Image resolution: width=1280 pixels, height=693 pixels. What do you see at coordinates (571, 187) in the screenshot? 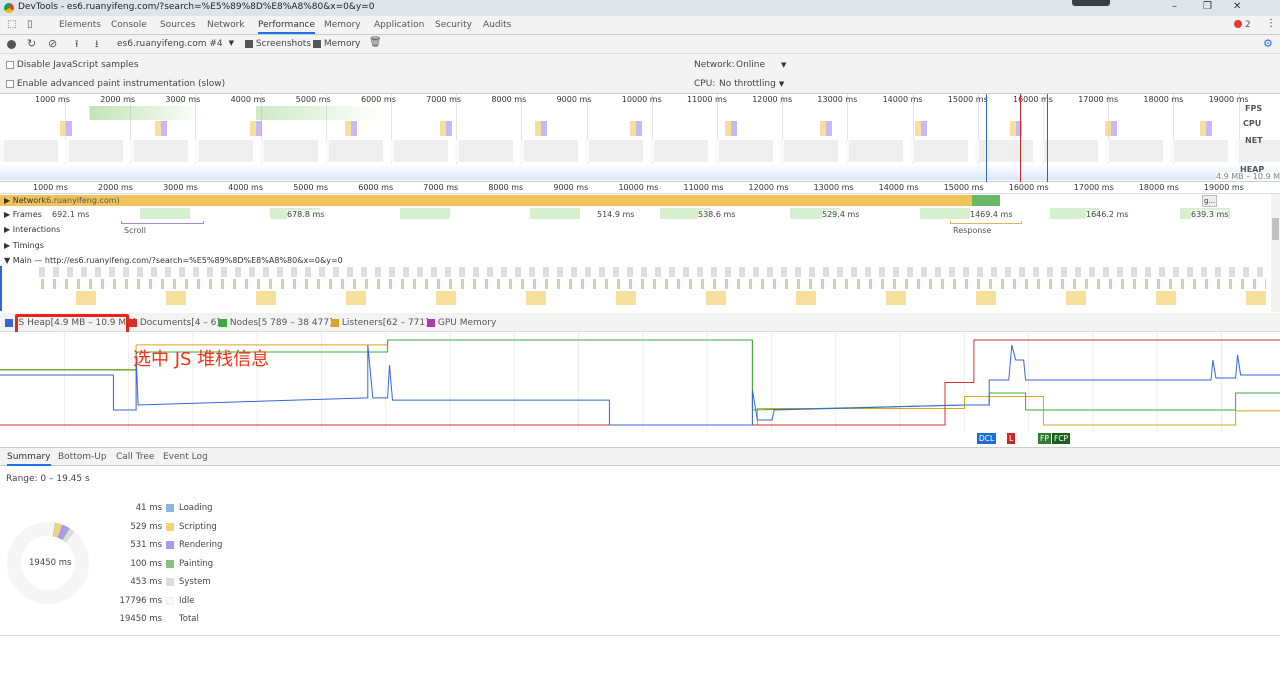
I see `ruler-tick: 9000 ms` at bounding box center [571, 187].